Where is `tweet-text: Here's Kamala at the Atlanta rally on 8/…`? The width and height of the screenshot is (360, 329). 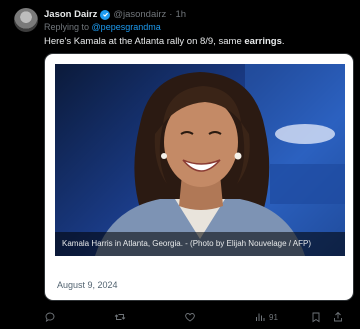 tweet-text: Here's Kamala at the Atlanta rally on 8/… is located at coordinates (164, 41).